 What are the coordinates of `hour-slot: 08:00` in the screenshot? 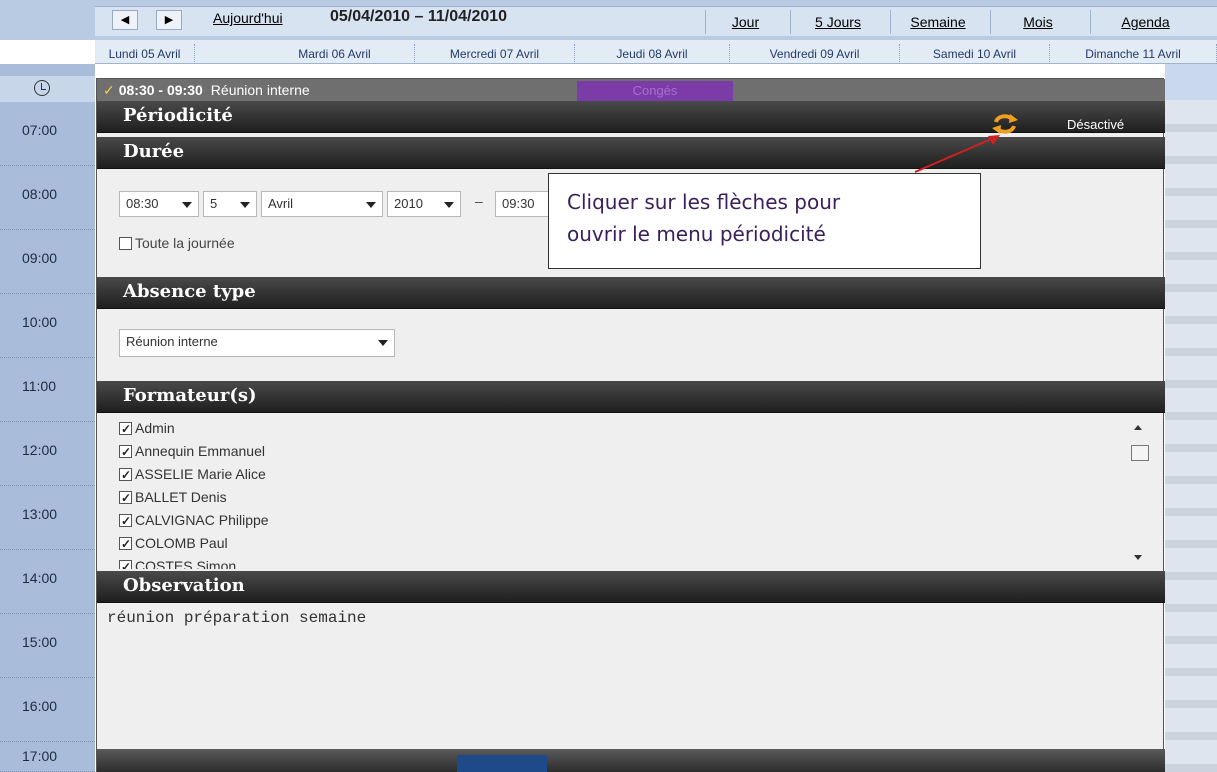 It's located at (47, 198).